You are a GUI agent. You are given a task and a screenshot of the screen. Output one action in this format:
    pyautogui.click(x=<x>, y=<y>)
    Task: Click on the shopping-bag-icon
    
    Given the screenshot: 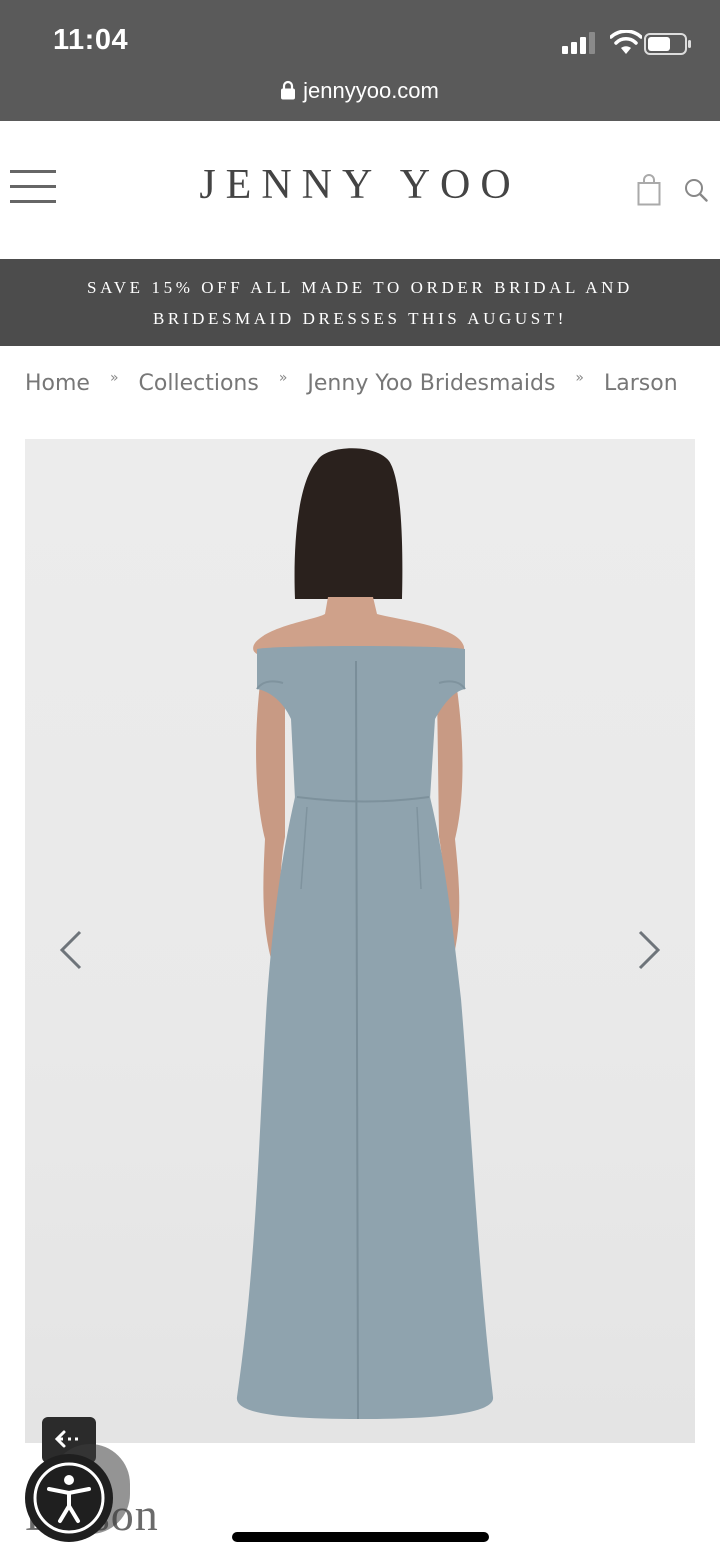 What is the action you would take?
    pyautogui.click(x=649, y=190)
    